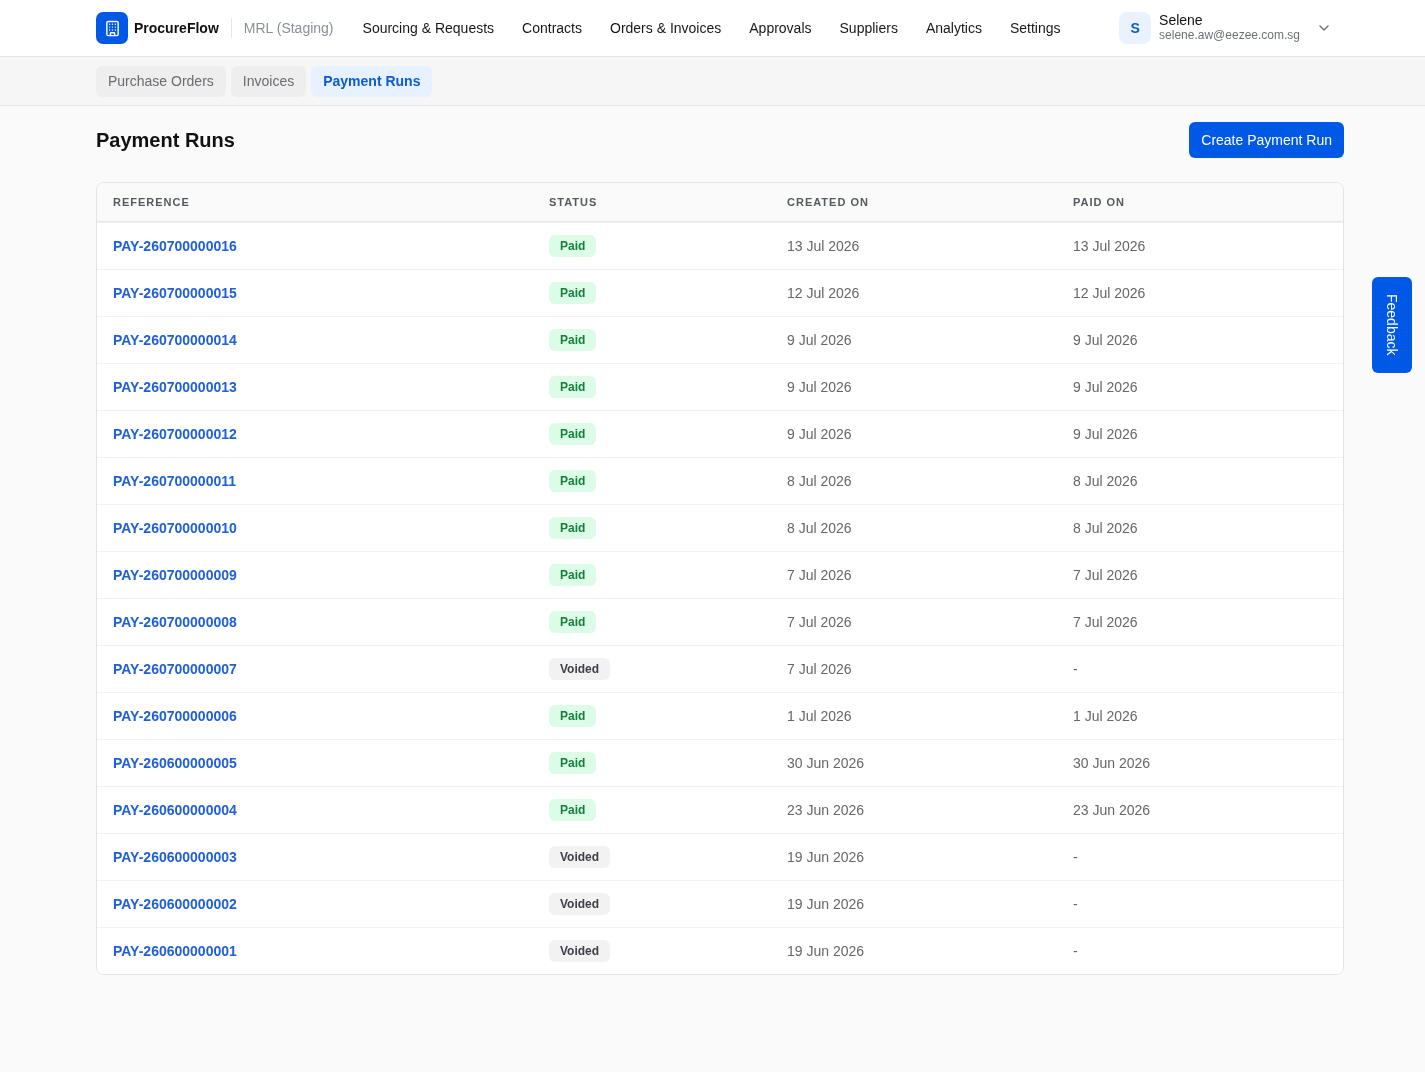 The height and width of the screenshot is (1072, 1425). What do you see at coordinates (165, 140) in the screenshot?
I see `page-title: Payment Runs` at bounding box center [165, 140].